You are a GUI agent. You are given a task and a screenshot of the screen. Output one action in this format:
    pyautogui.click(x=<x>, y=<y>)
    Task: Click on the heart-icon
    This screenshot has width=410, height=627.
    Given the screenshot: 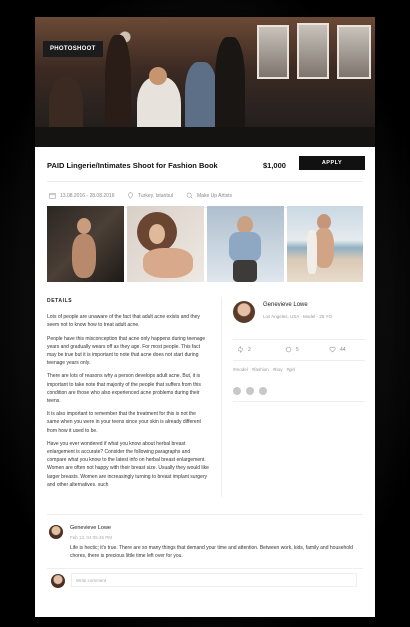 What is the action you would take?
    pyautogui.click(x=332, y=349)
    